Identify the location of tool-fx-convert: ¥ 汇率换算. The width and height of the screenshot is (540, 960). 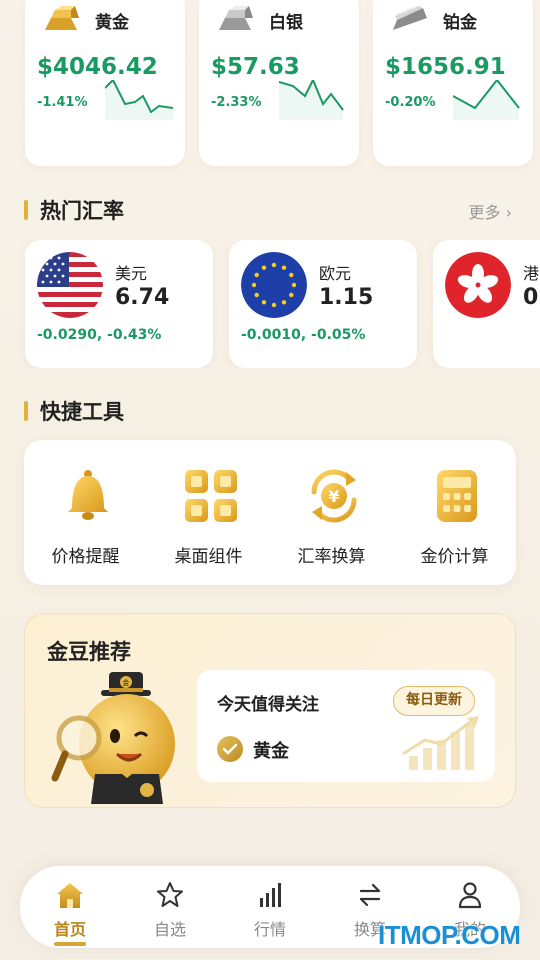
(331, 512).